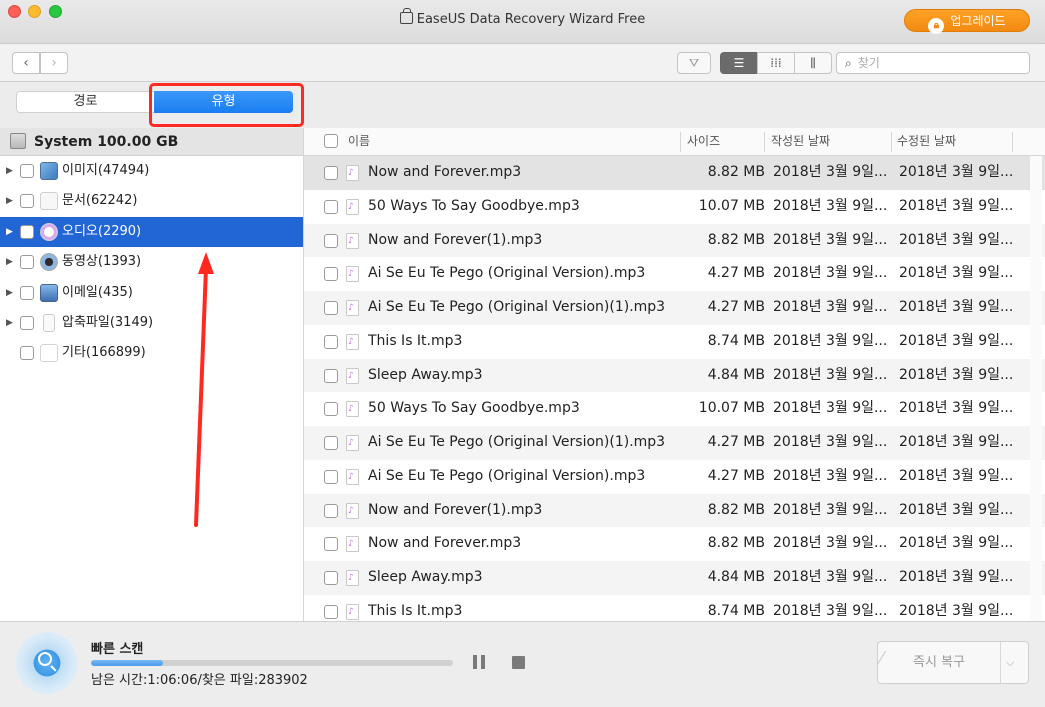 The height and width of the screenshot is (707, 1045). What do you see at coordinates (926, 141) in the screenshot?
I see `column-header-modified: 수정된 날짜` at bounding box center [926, 141].